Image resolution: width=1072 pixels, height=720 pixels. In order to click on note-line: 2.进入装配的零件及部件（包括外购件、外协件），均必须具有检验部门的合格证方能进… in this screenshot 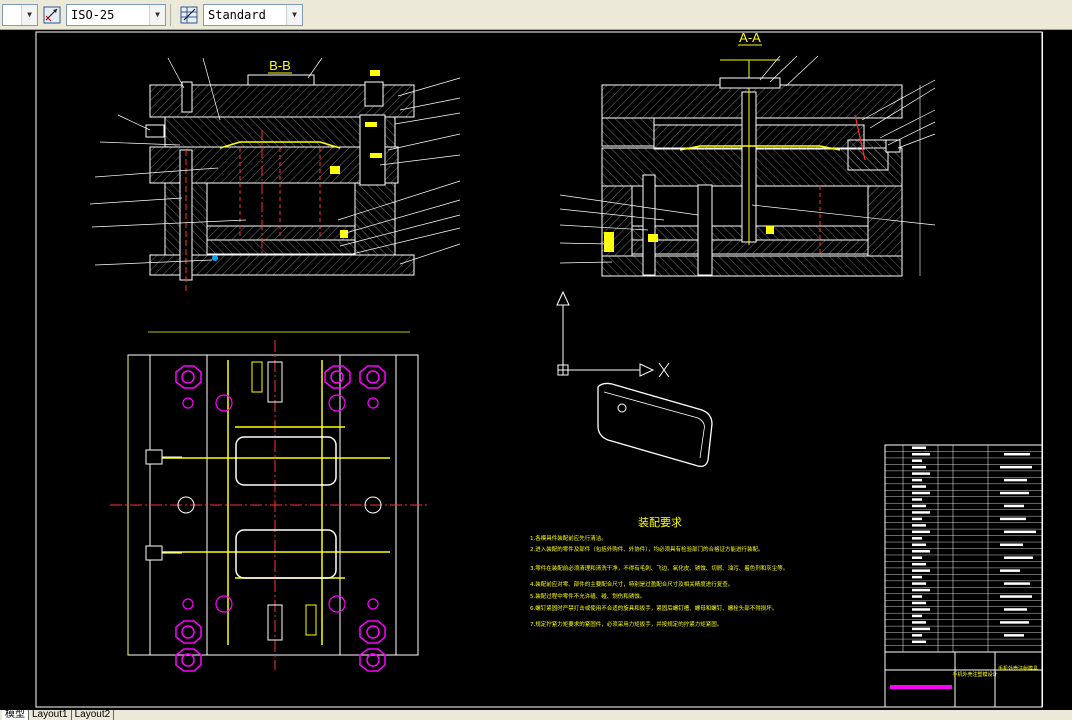, I will do `click(647, 549)`.